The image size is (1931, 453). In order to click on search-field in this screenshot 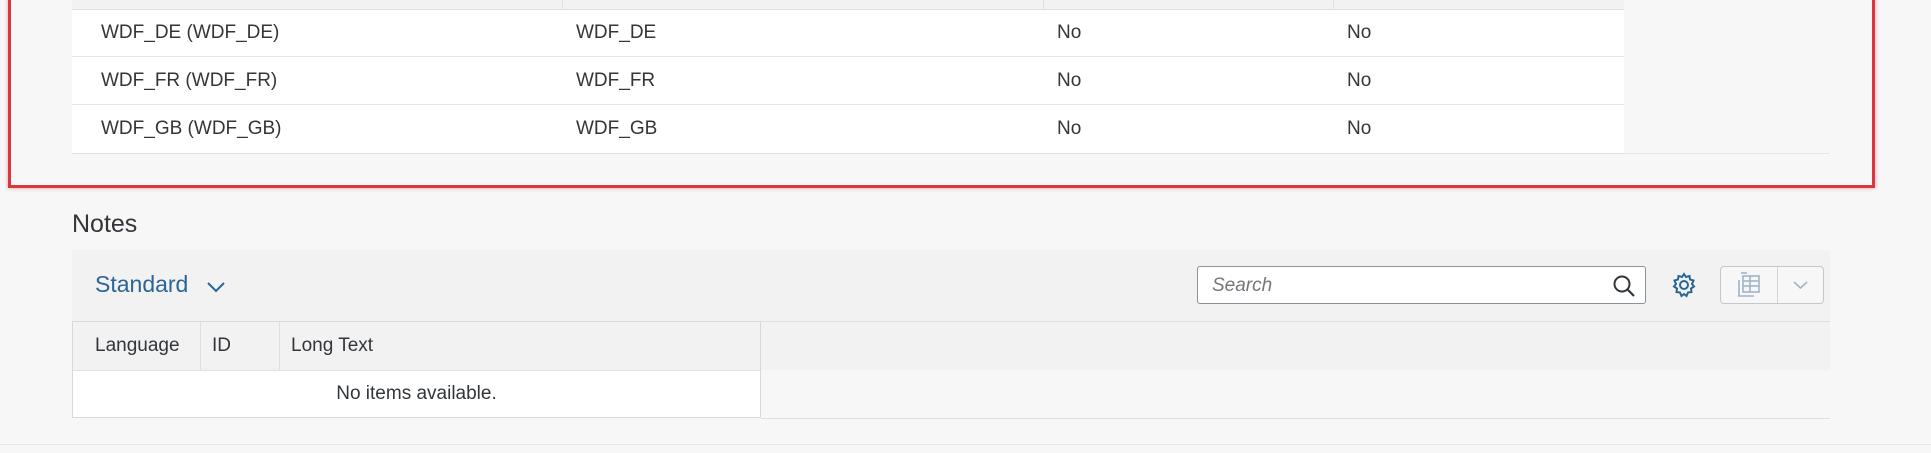, I will do `click(1421, 285)`.